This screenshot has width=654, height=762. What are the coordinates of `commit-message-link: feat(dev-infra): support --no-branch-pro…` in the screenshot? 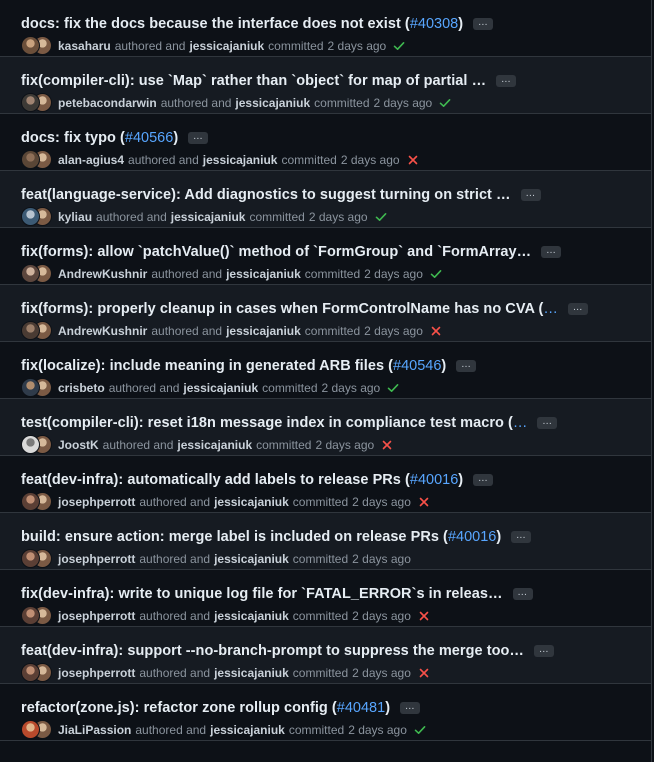 It's located at (272, 651).